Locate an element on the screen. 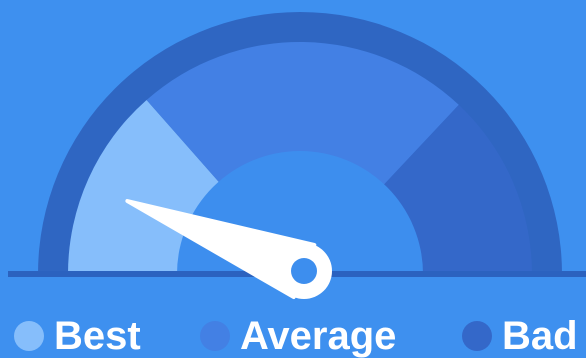 Image resolution: width=586 pixels, height=358 pixels. needle-pivot-hole is located at coordinates (304, 271).